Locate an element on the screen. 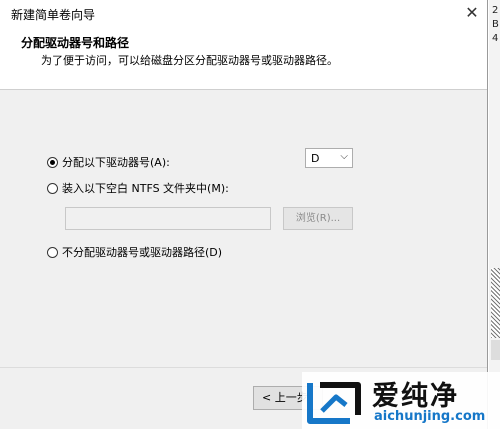 The height and width of the screenshot is (429, 500). close-icon: ✕ is located at coordinates (472, 12).